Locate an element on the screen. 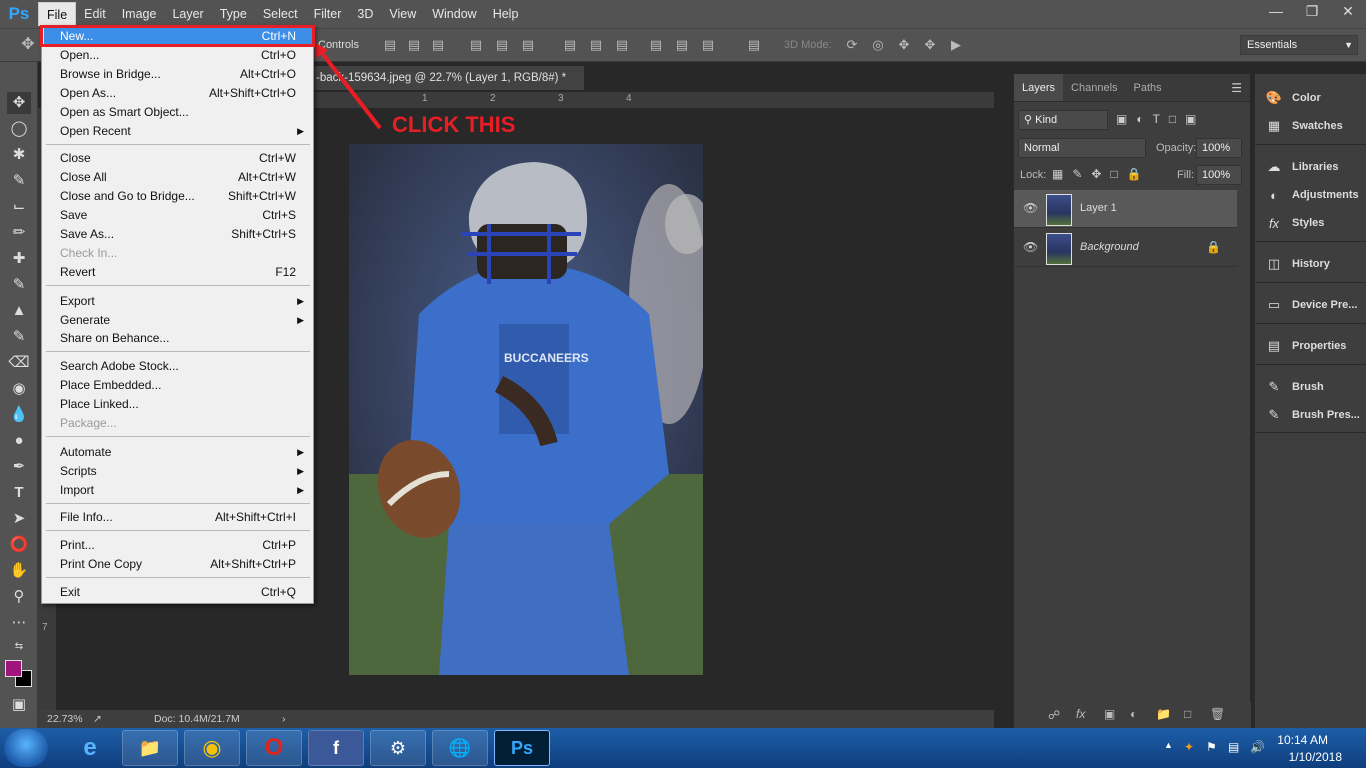  trash-icon: 🗑 is located at coordinates (1217, 714).